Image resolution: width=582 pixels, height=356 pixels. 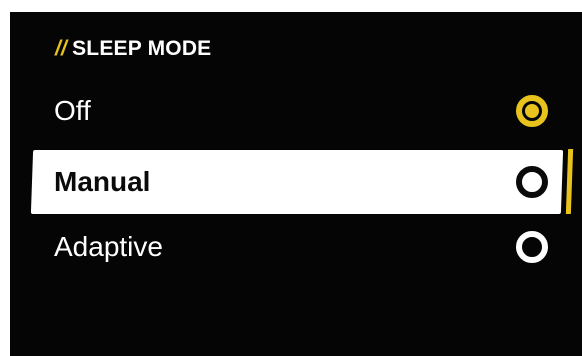 I want to click on option-adaptive-label: Adaptive, so click(x=108, y=246).